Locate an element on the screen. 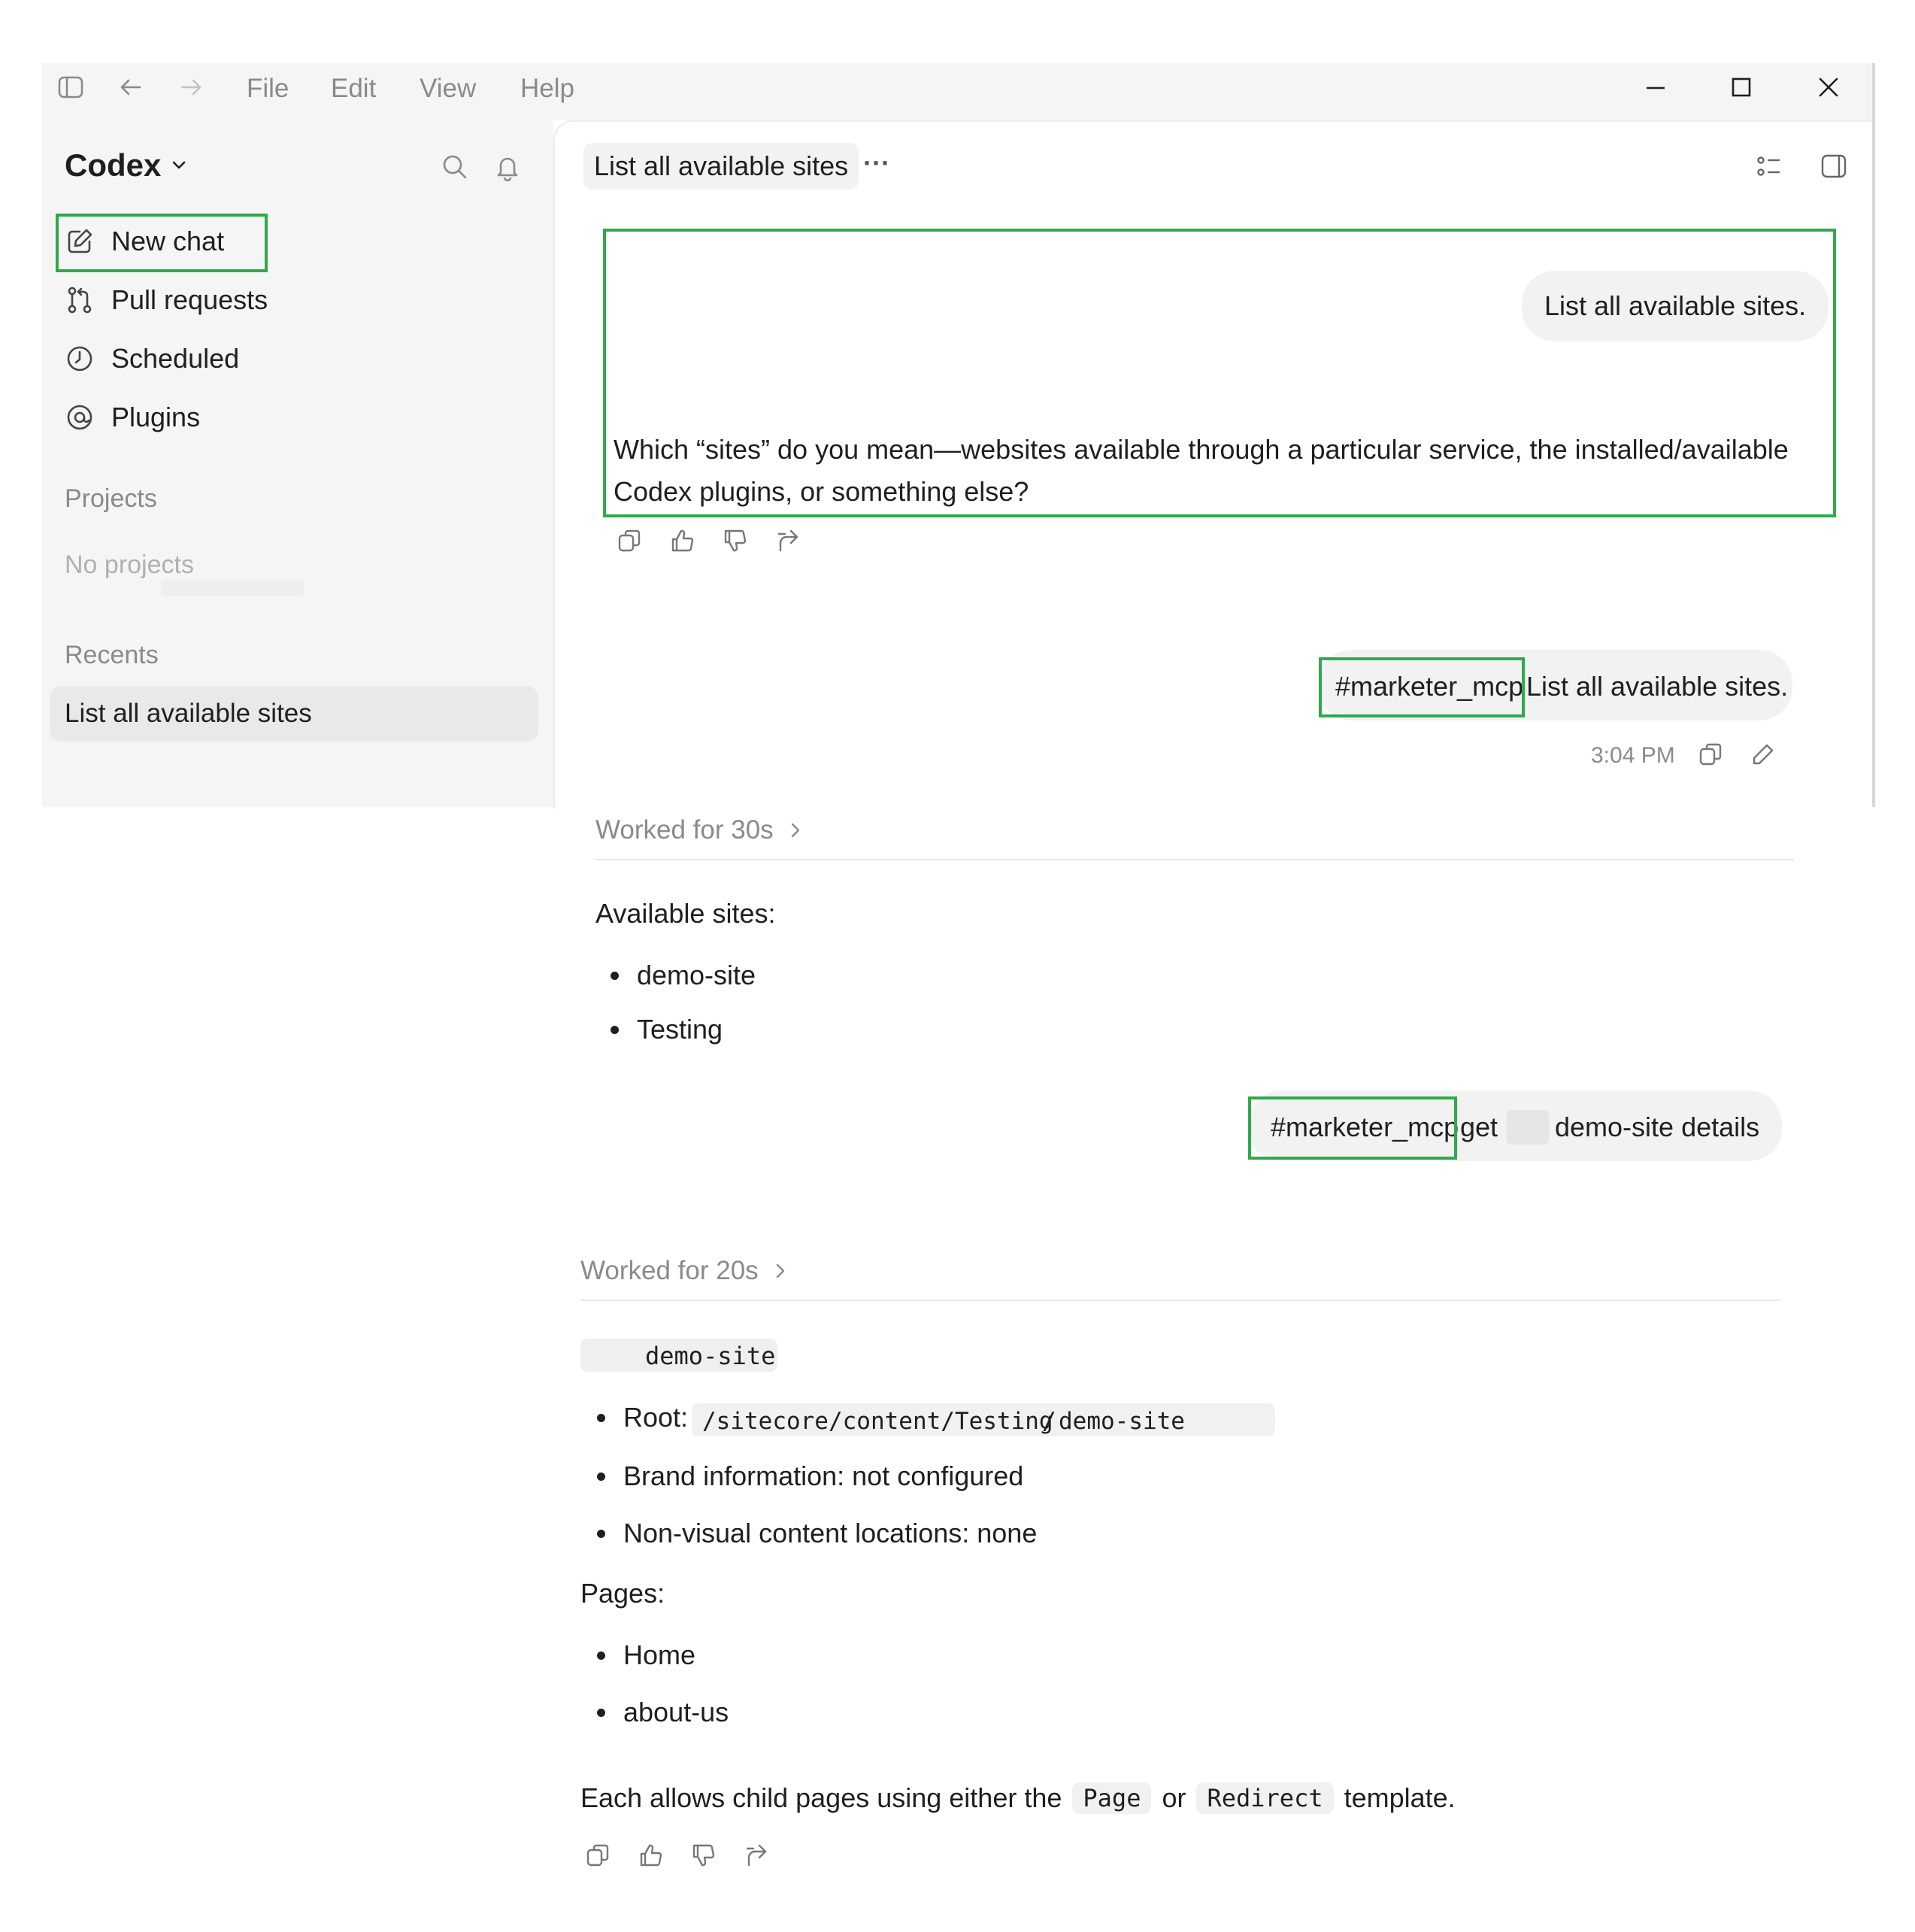 This screenshot has width=1915, height=1932. list-item: Testing is located at coordinates (667, 1029).